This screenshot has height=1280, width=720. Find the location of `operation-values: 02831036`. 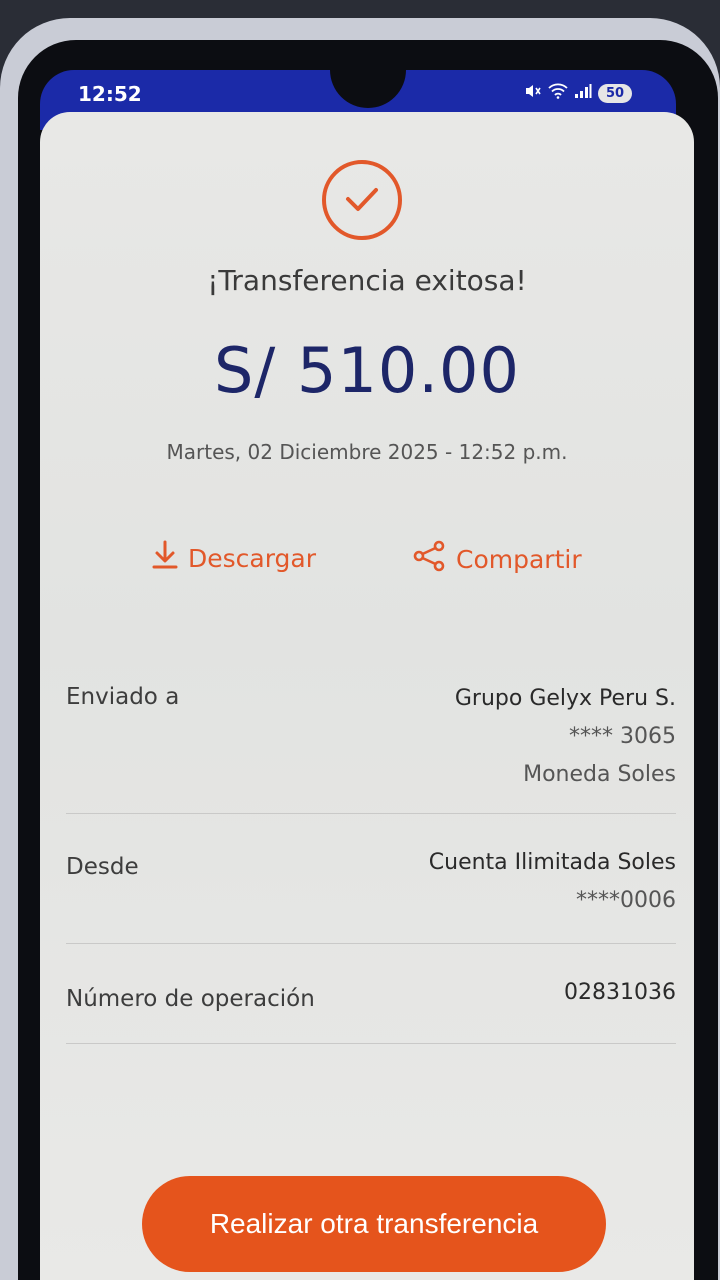

operation-values: 02831036 is located at coordinates (620, 992).